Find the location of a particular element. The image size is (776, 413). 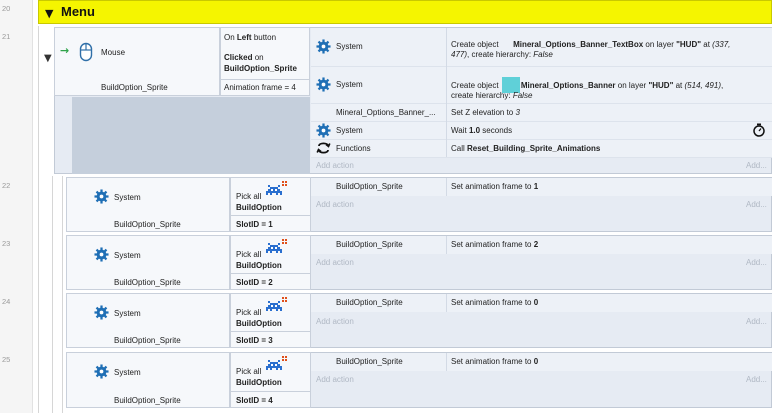

mouse-icon is located at coordinates (86, 52).